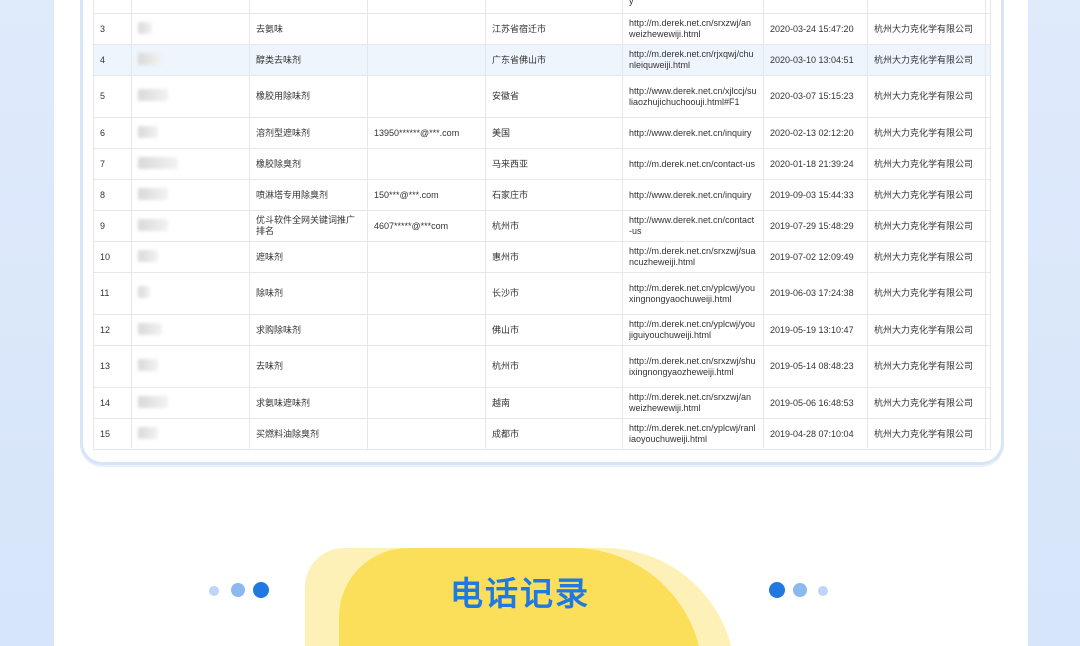 This screenshot has height=646, width=1080. What do you see at coordinates (426, 195) in the screenshot?
I see `cell-contact: 150***@***.com` at bounding box center [426, 195].